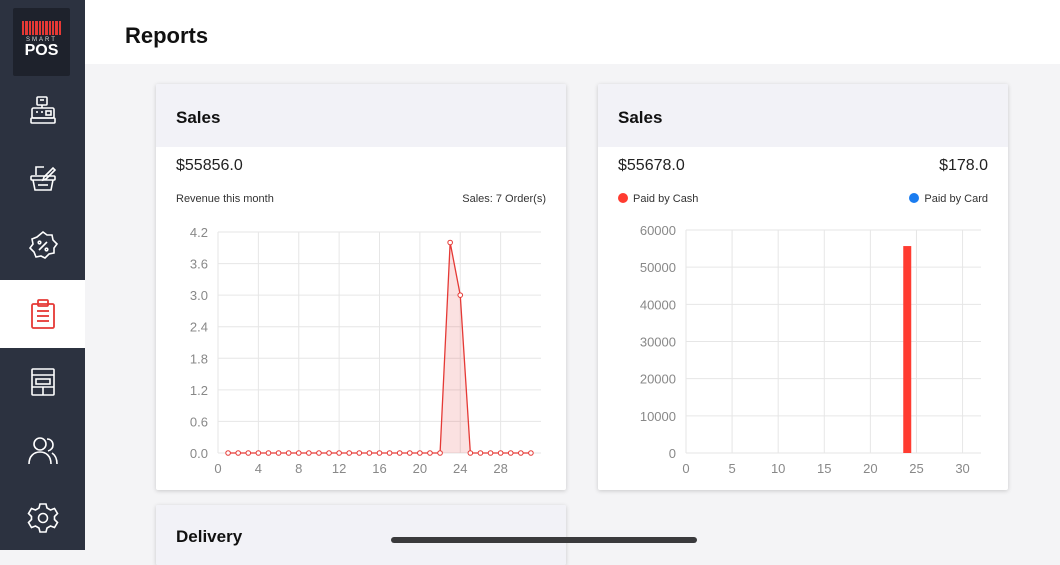 The width and height of the screenshot is (1060, 565). What do you see at coordinates (651, 165) in the screenshot?
I see `cash-amount: $55678.0` at bounding box center [651, 165].